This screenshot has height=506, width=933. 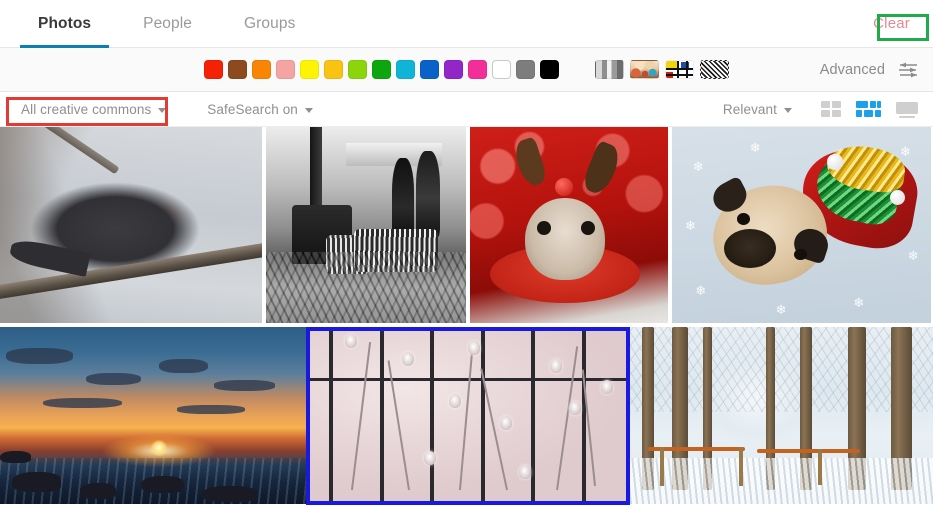 I want to click on justified-view-icon, so click(x=868, y=109).